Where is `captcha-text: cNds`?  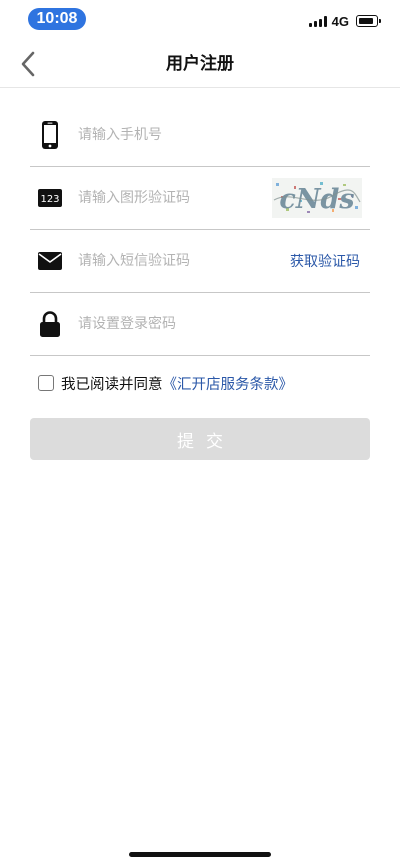
captcha-text: cNds is located at coordinates (316, 199).